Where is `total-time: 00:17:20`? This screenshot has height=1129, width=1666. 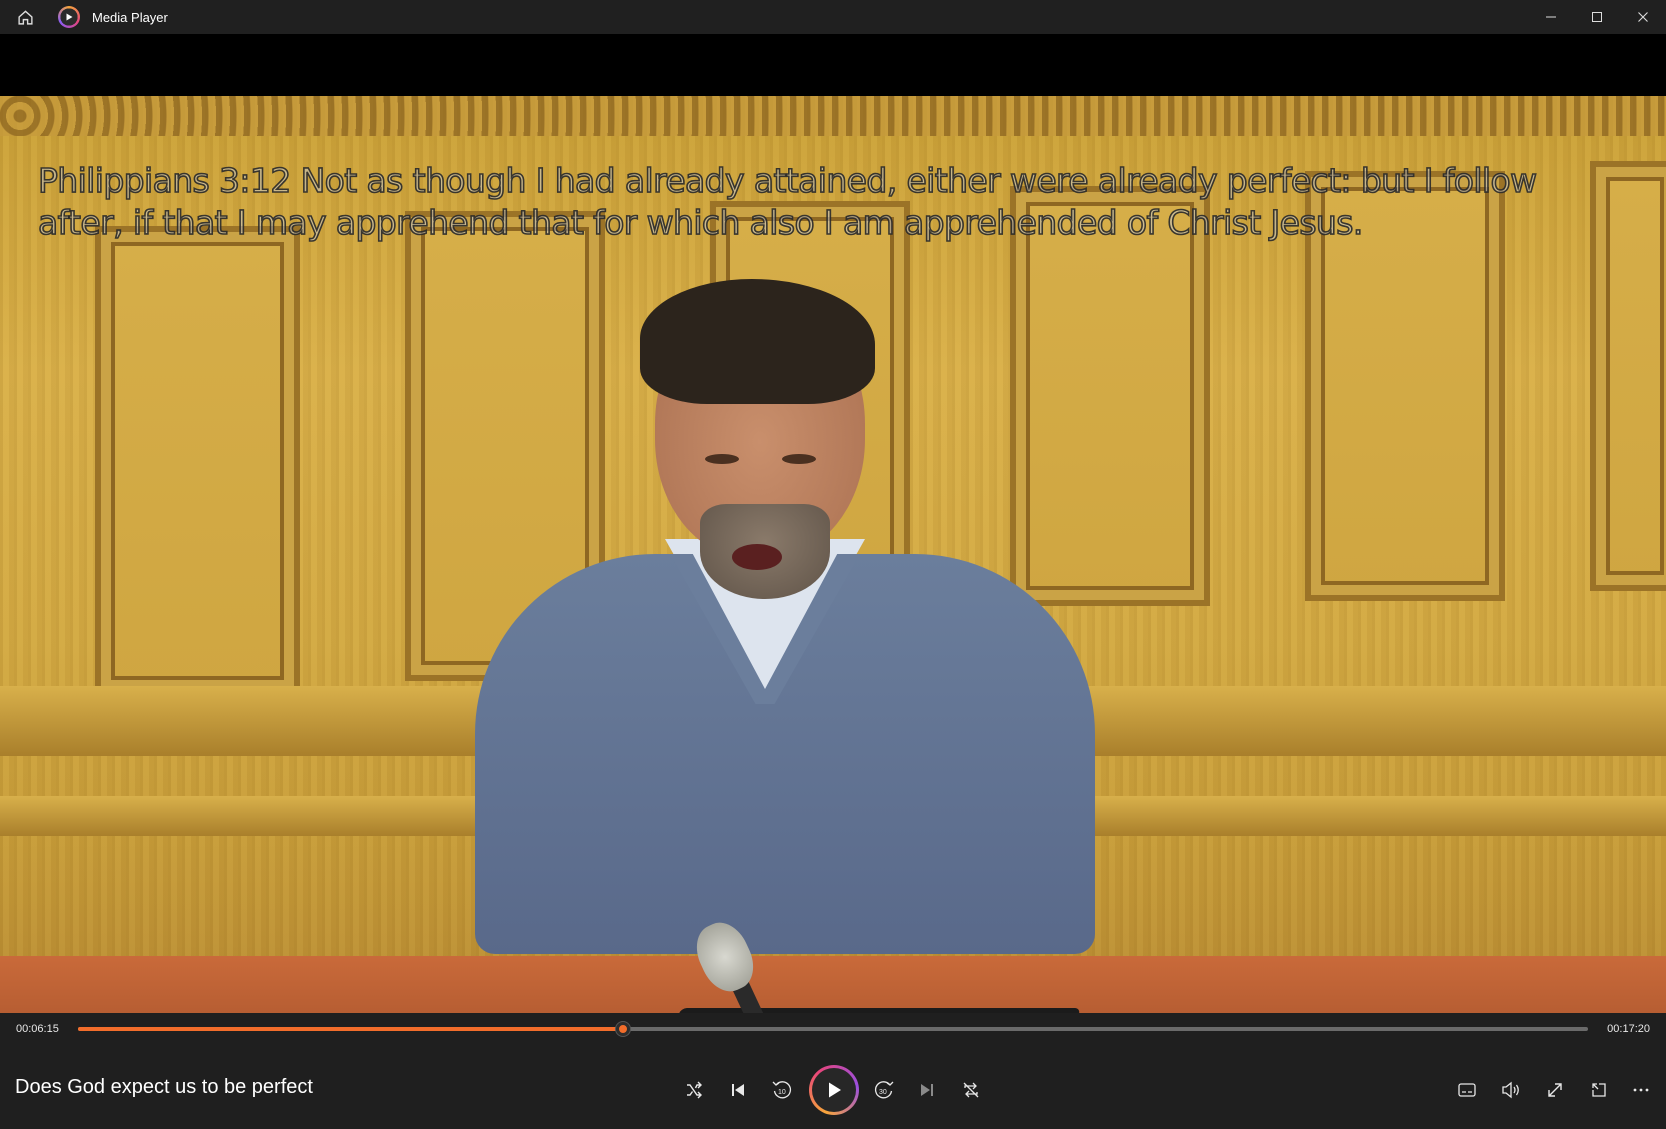 total-time: 00:17:20 is located at coordinates (1628, 1029).